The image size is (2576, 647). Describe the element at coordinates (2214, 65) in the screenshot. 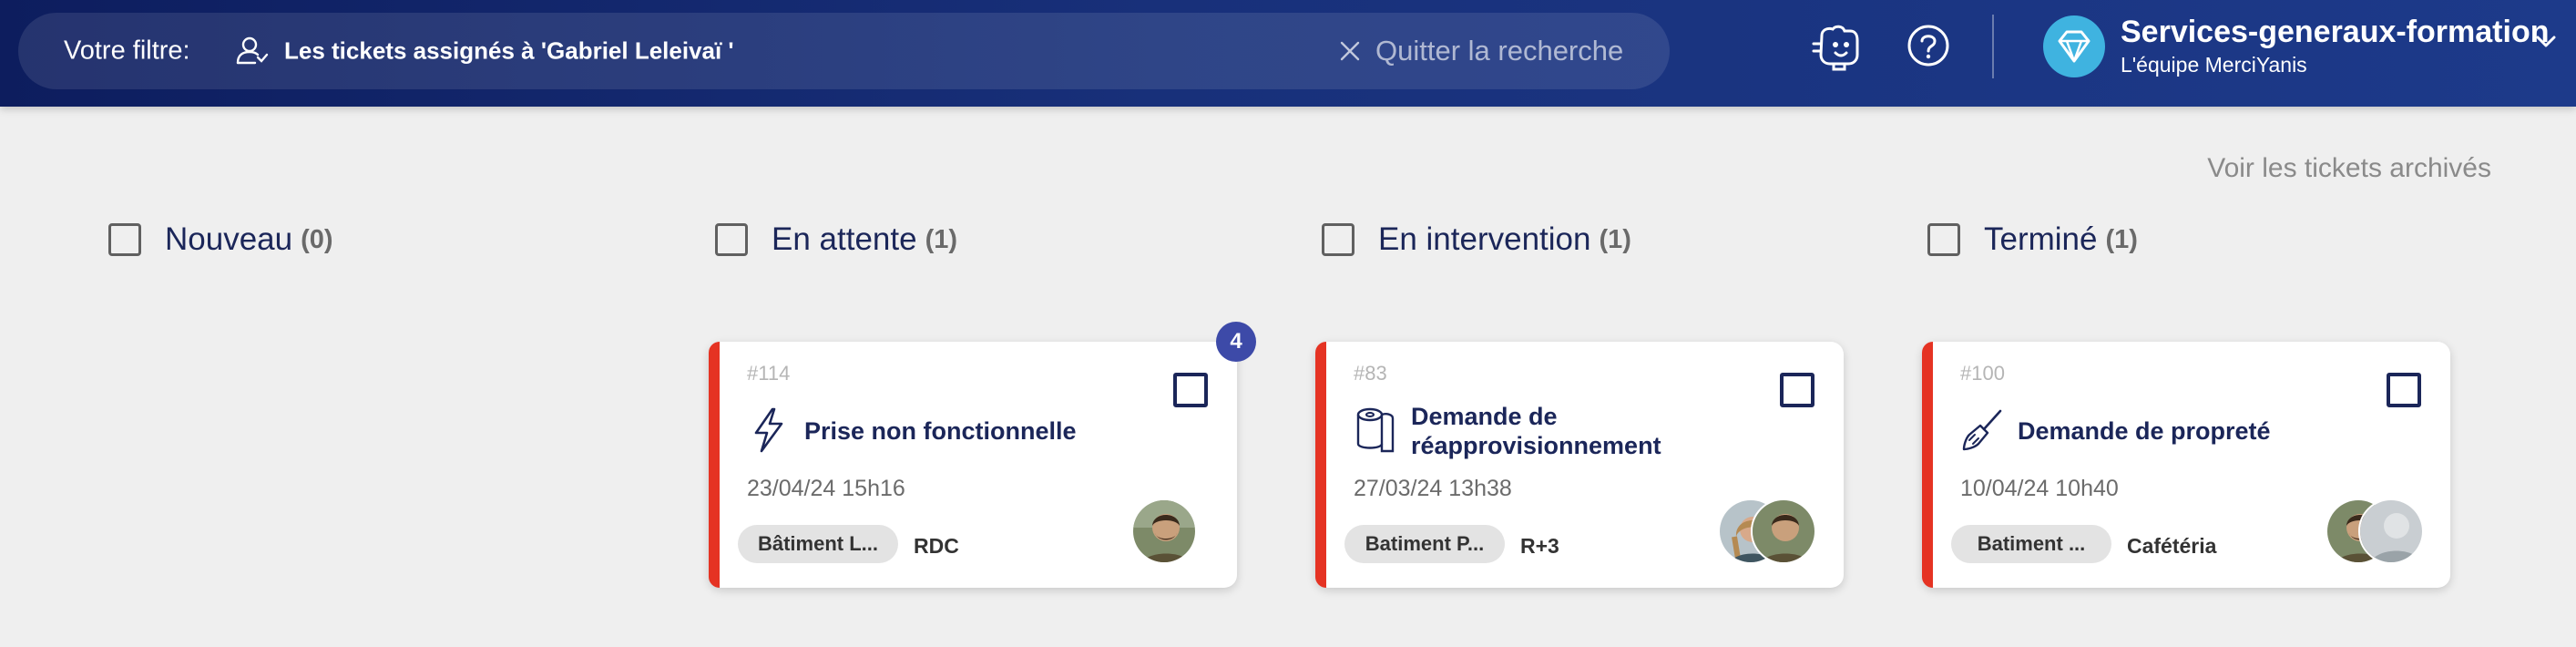

I see `org-team: L'équipe MerciYanis` at that location.